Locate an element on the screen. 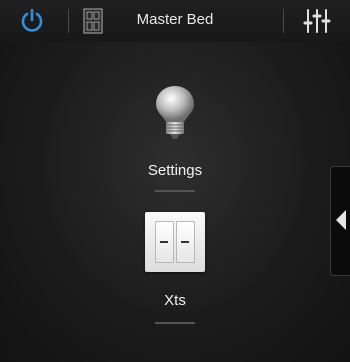 The image size is (350, 362). power-icon is located at coordinates (32, 21).